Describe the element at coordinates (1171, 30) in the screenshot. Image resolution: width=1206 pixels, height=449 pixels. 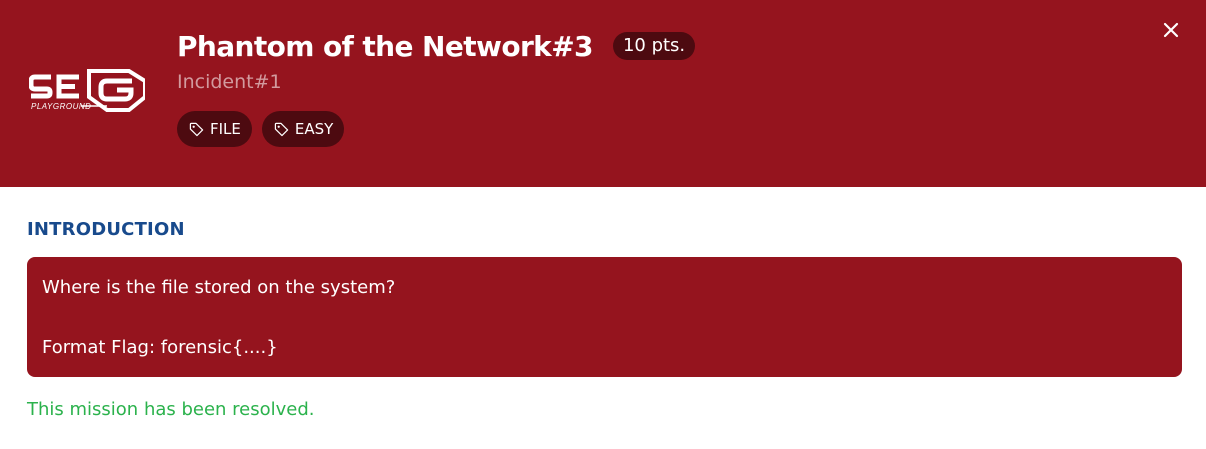
I see `close-icon` at that location.